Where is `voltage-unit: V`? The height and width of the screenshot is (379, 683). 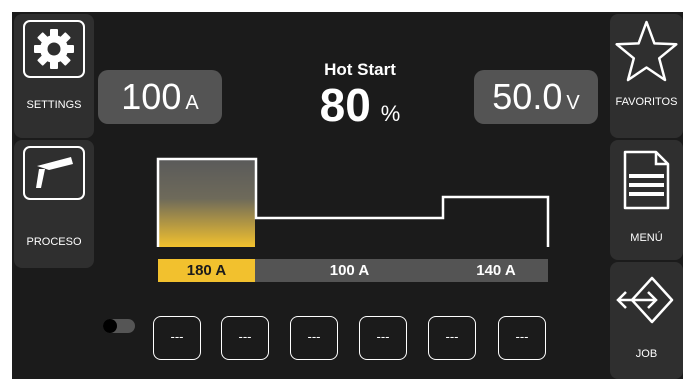 voltage-unit: V is located at coordinates (573, 103).